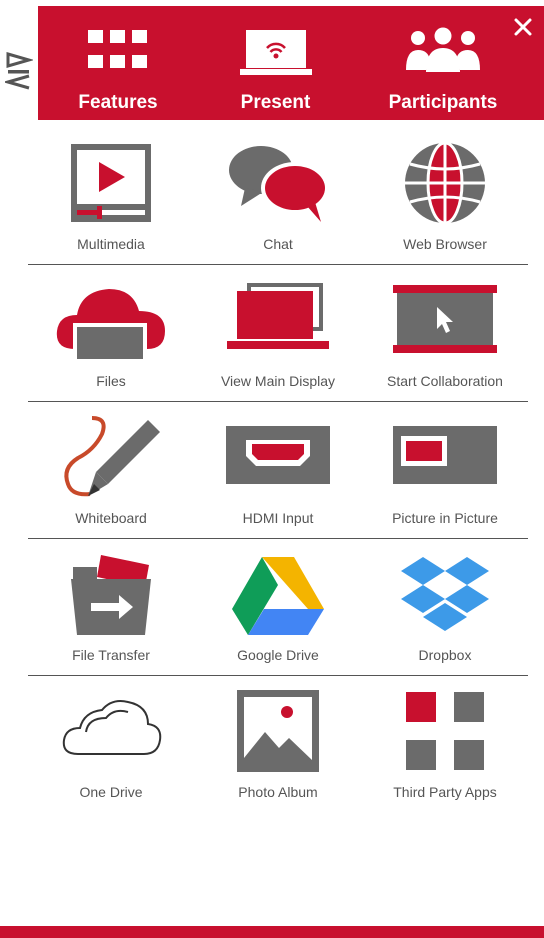 The height and width of the screenshot is (938, 544). What do you see at coordinates (278, 316) in the screenshot?
I see `laptop-display-icon` at bounding box center [278, 316].